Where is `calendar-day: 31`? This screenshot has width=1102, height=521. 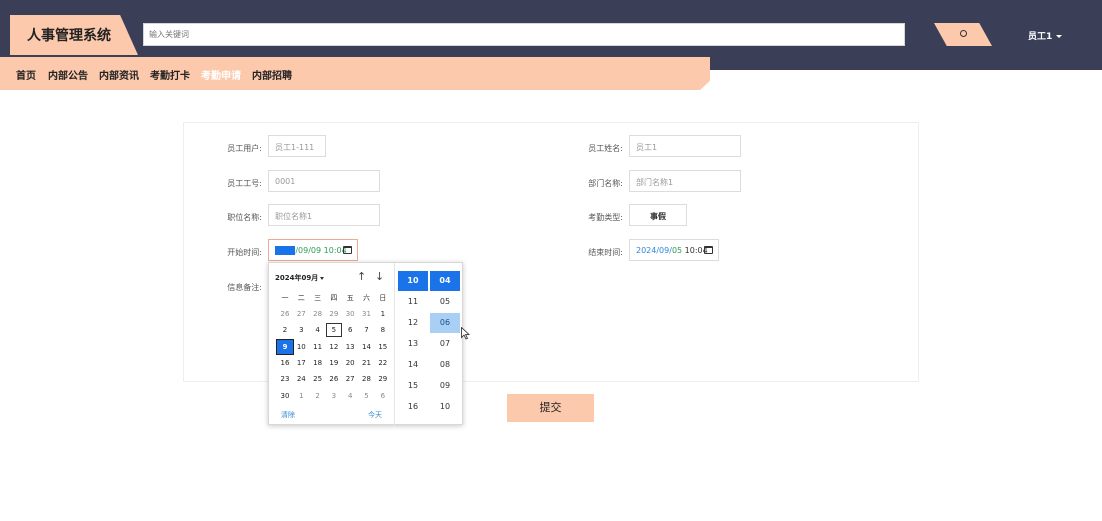
calendar-day: 31 is located at coordinates (367, 314).